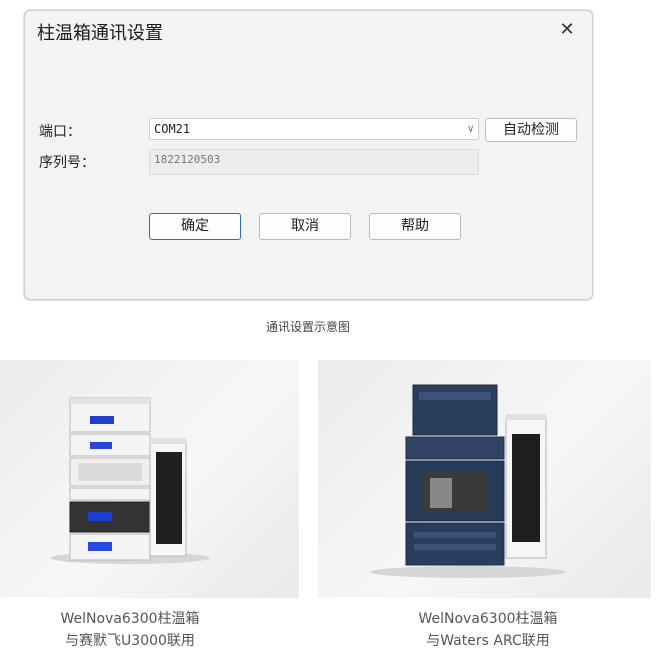  Describe the element at coordinates (60, 132) in the screenshot. I see `port-label: 端口：` at that location.